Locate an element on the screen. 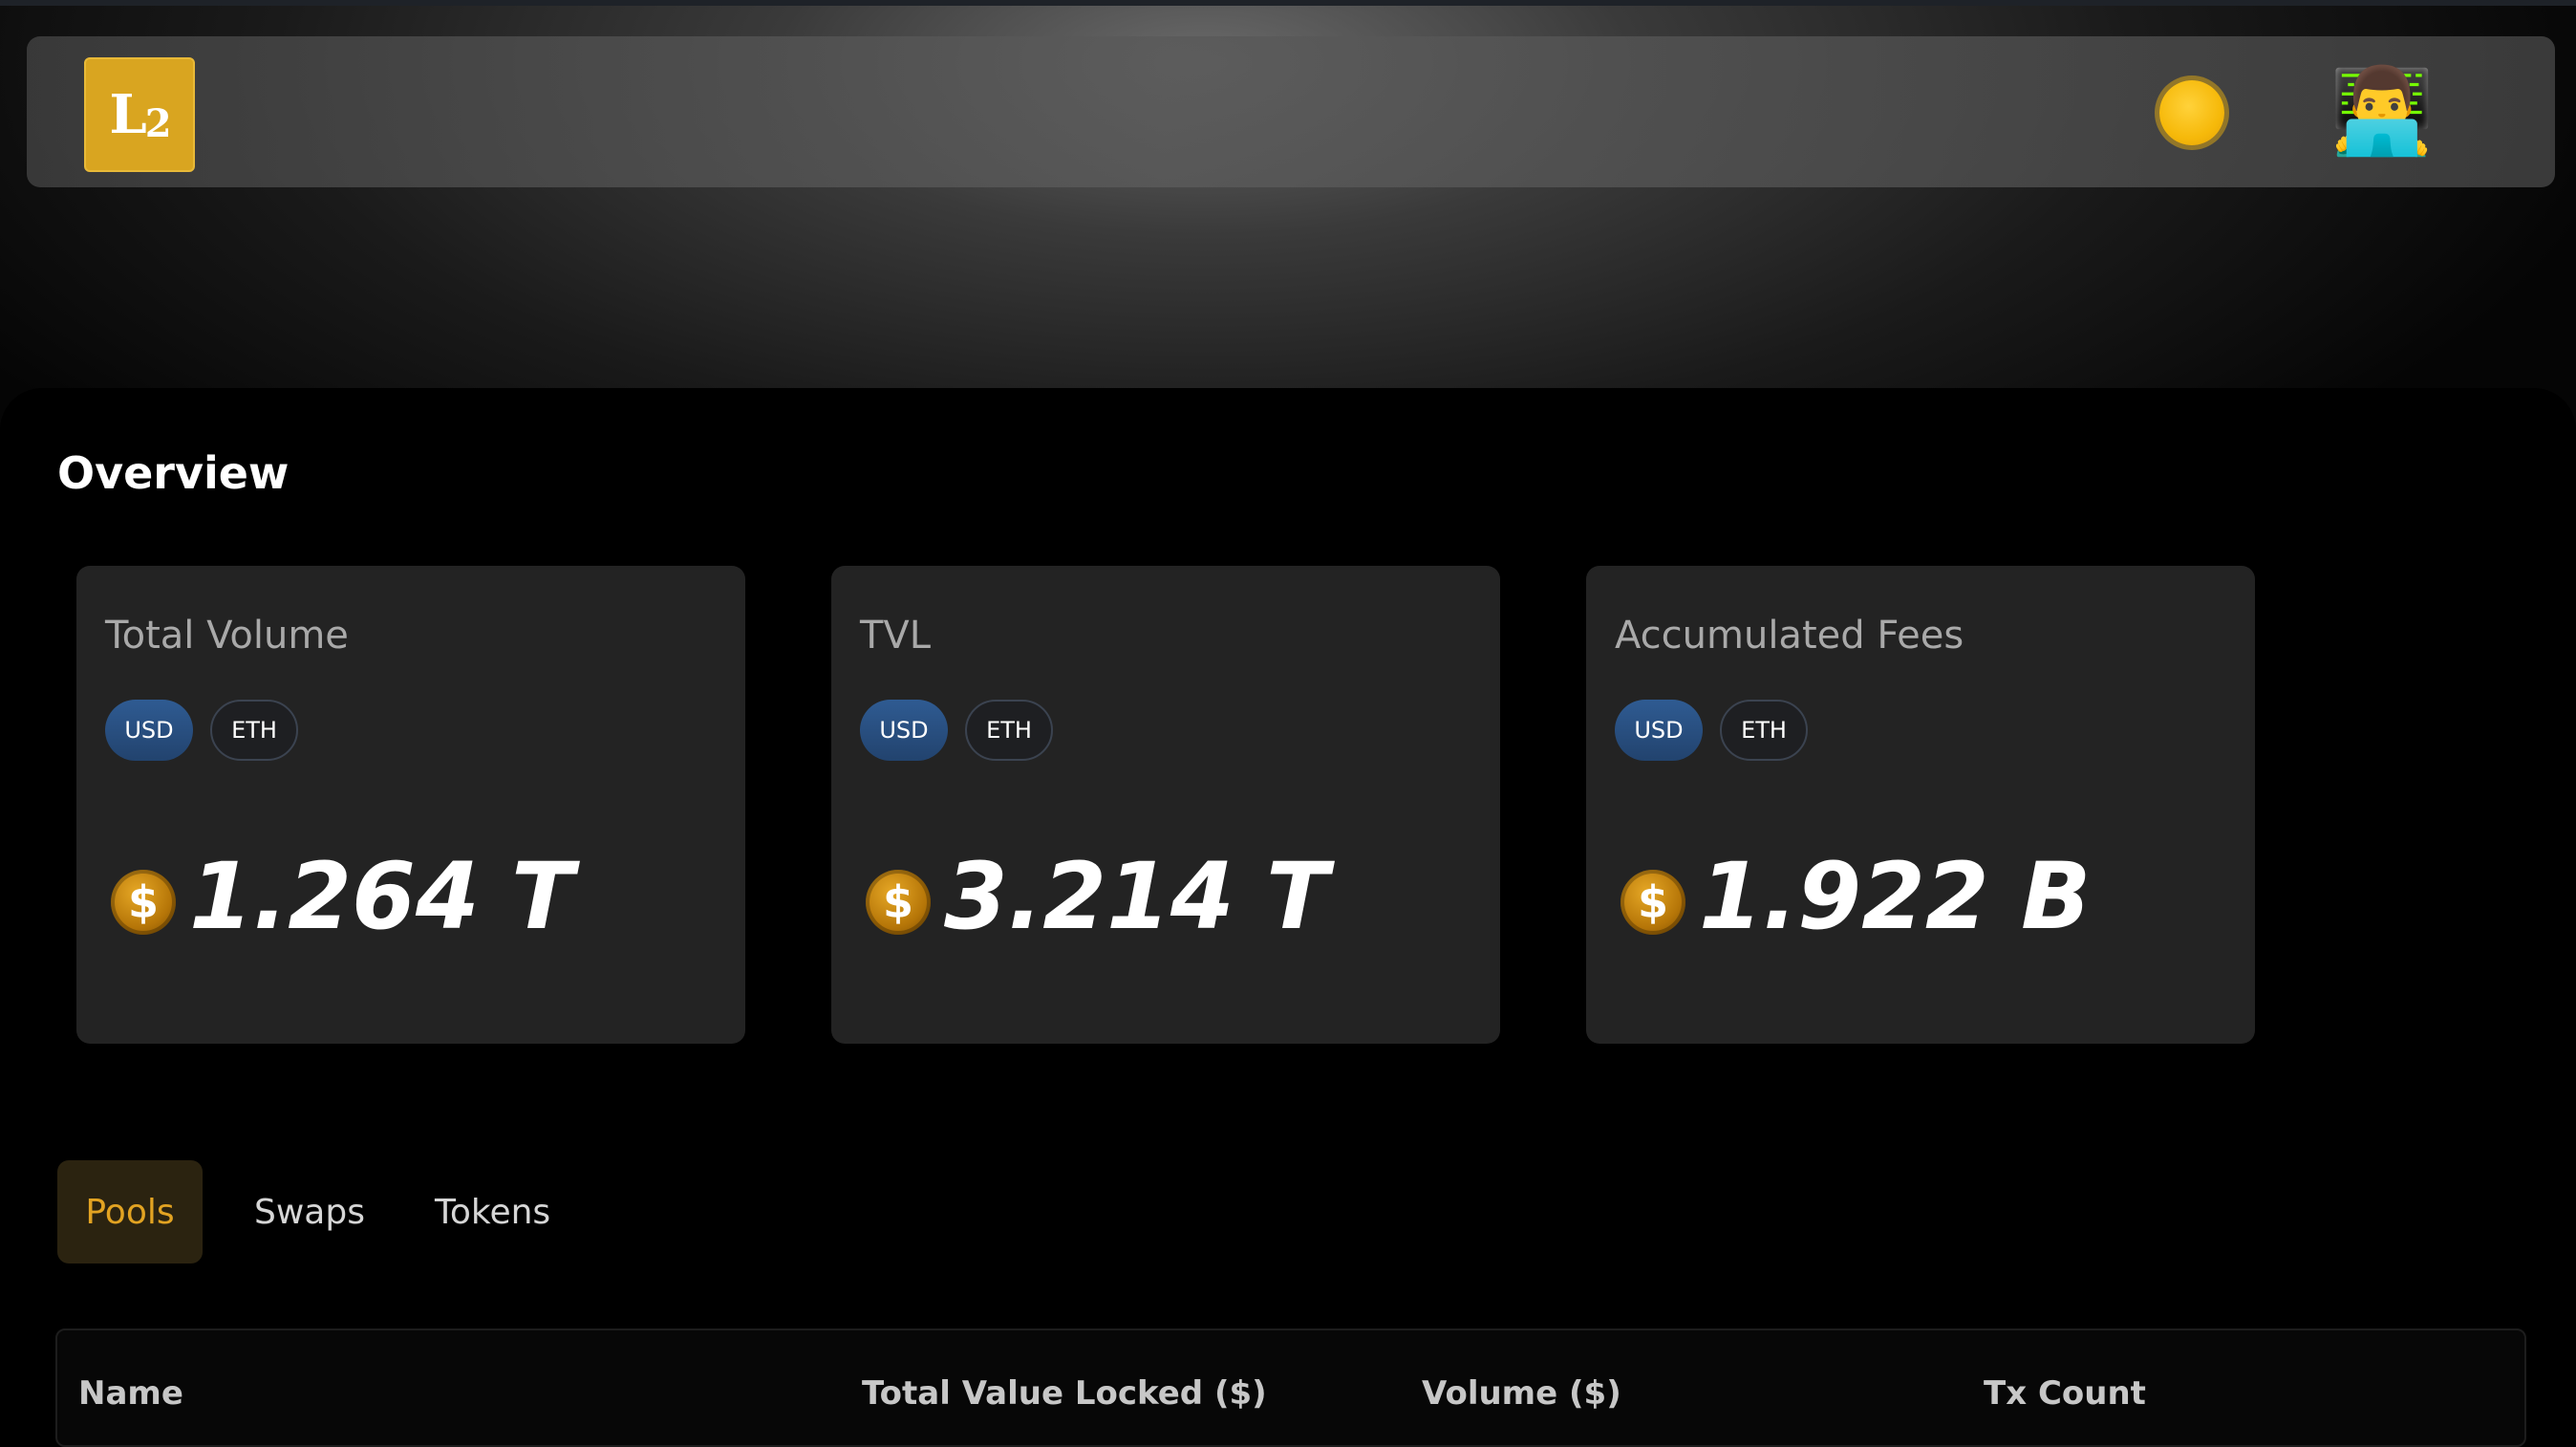 This screenshot has height=1447, width=2576. stat-value: 3.214 T is located at coordinates (1136, 896).